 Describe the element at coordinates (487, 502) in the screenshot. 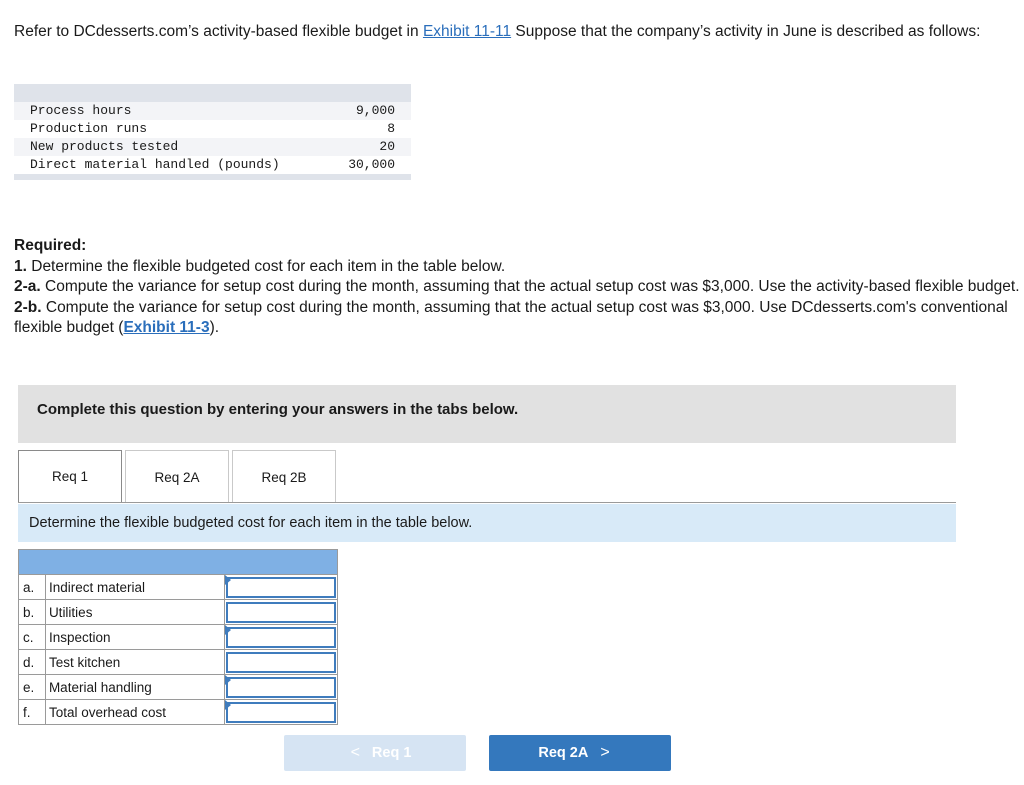

I see `tabs-divider` at that location.